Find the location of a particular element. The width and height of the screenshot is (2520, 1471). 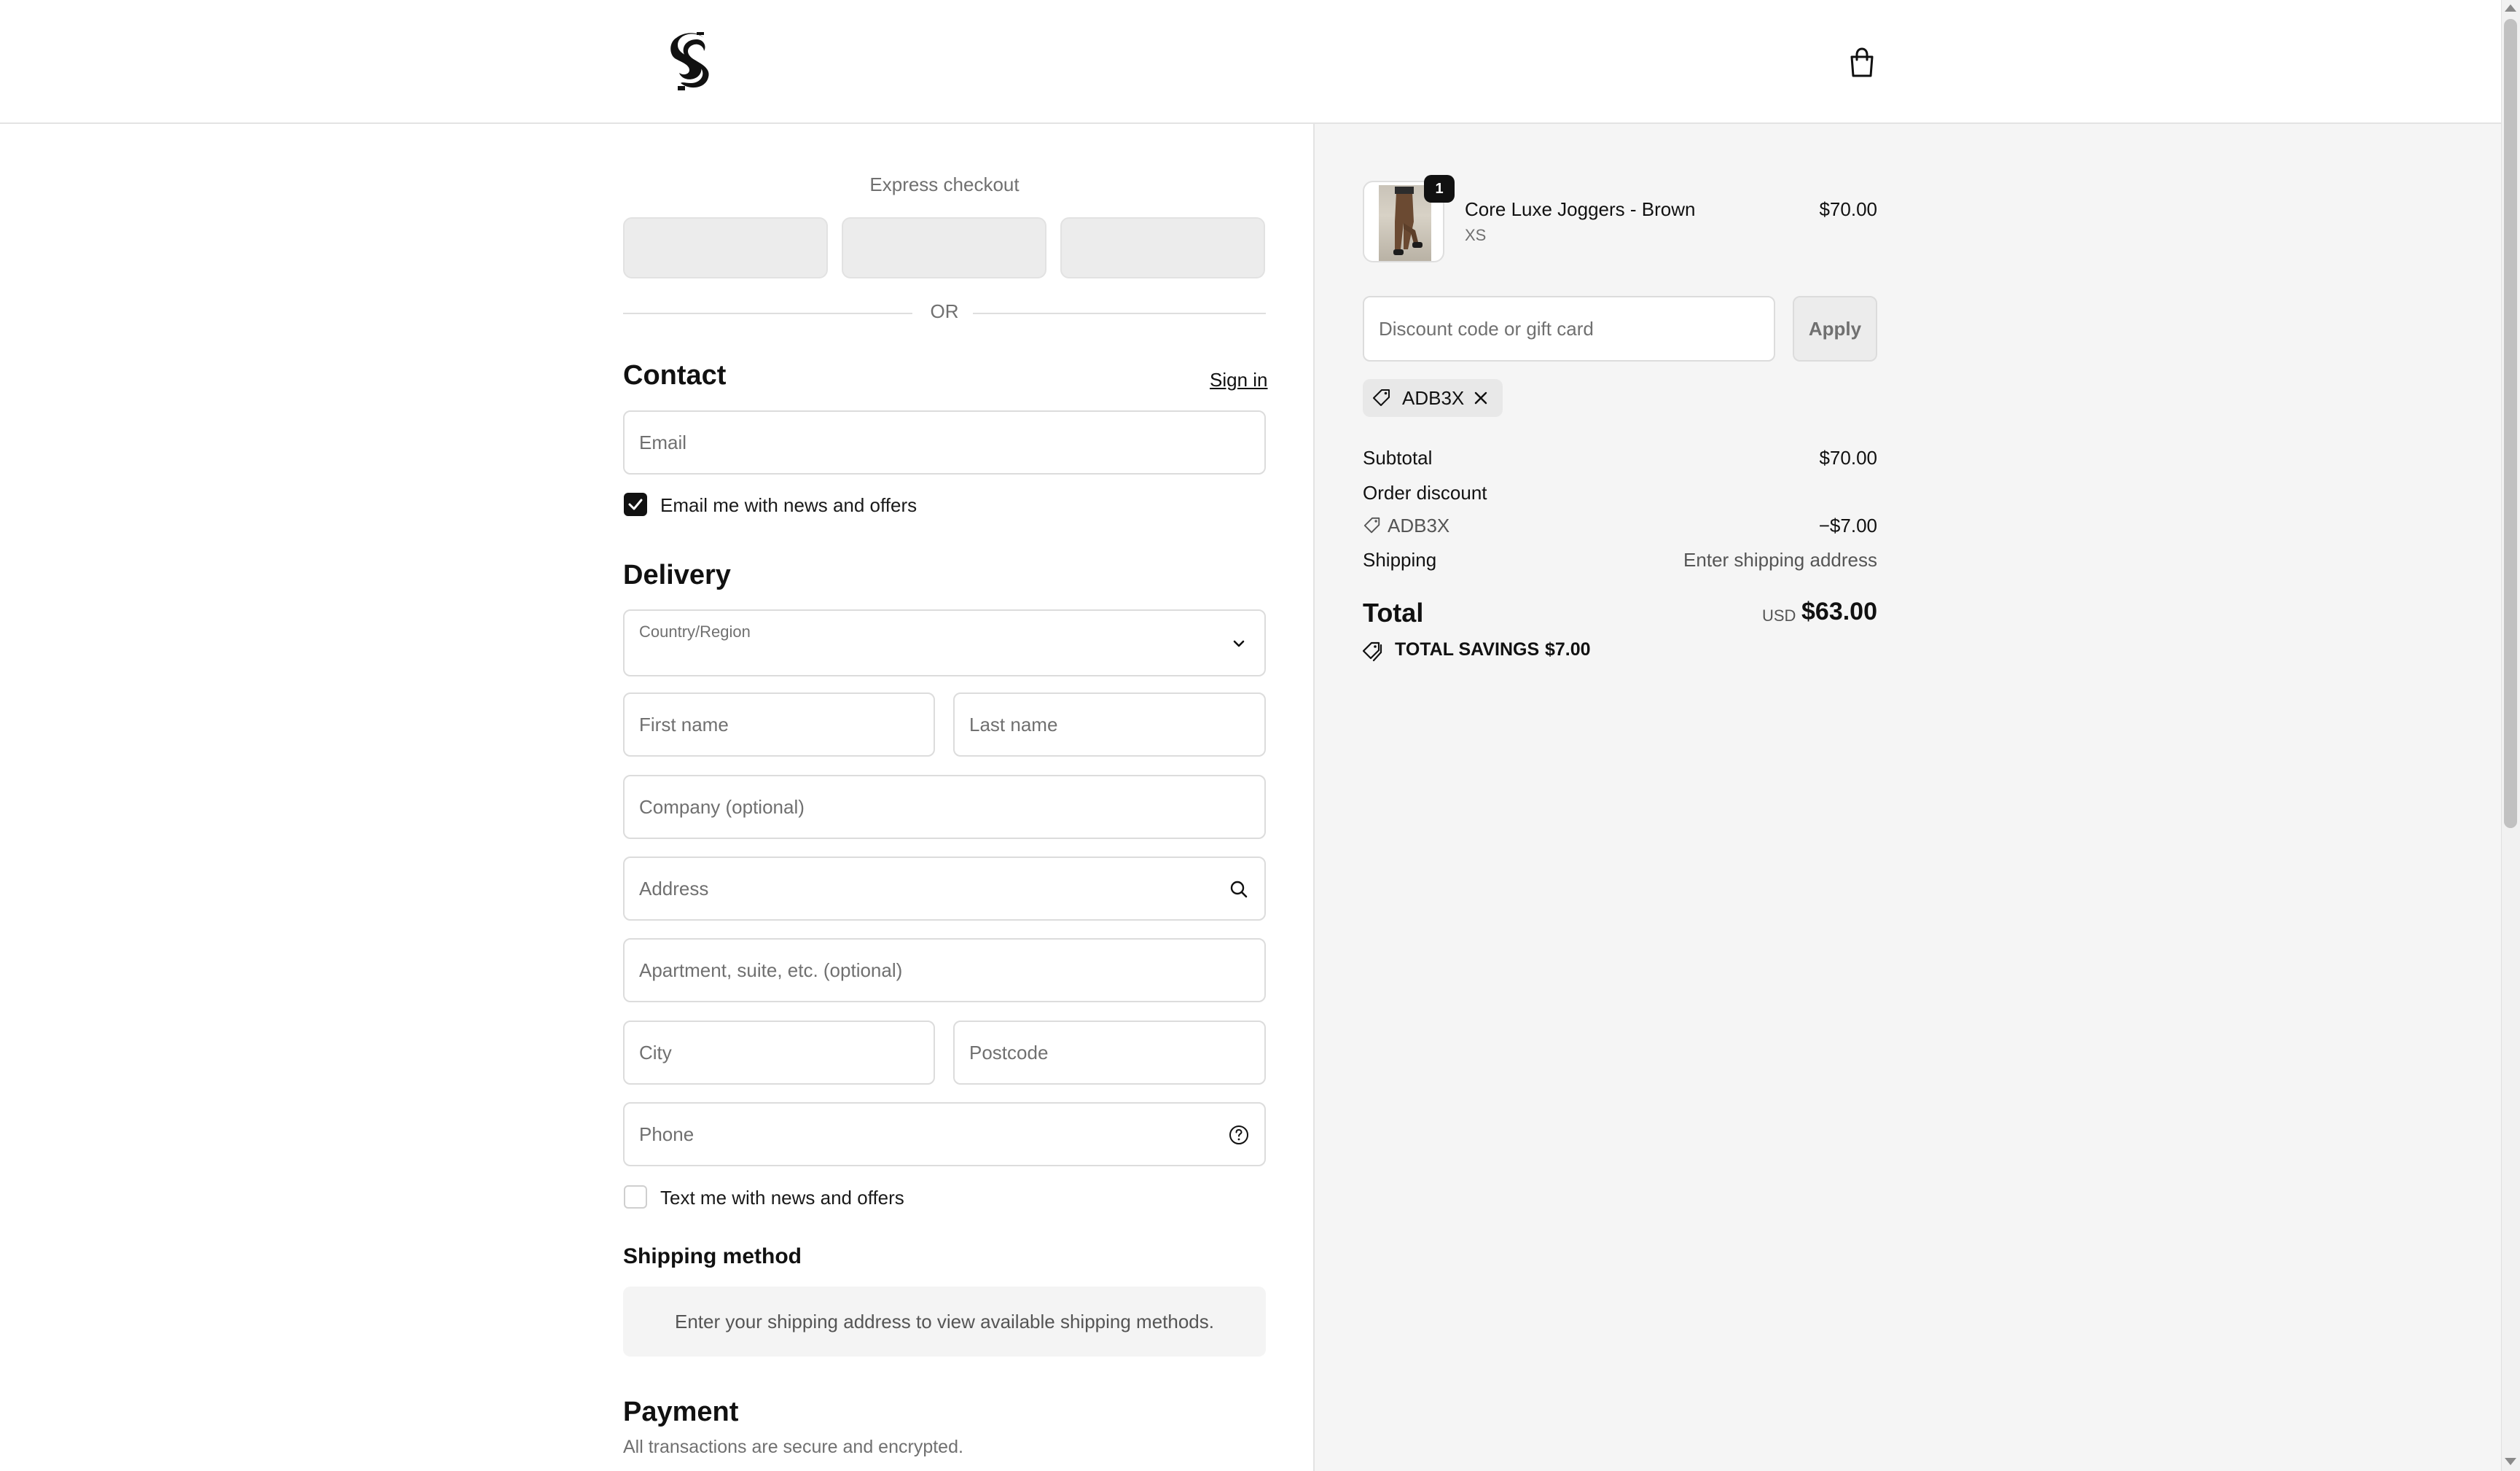

apartment-placeholder: Apartment, suite, etc. (optional) is located at coordinates (771, 970).